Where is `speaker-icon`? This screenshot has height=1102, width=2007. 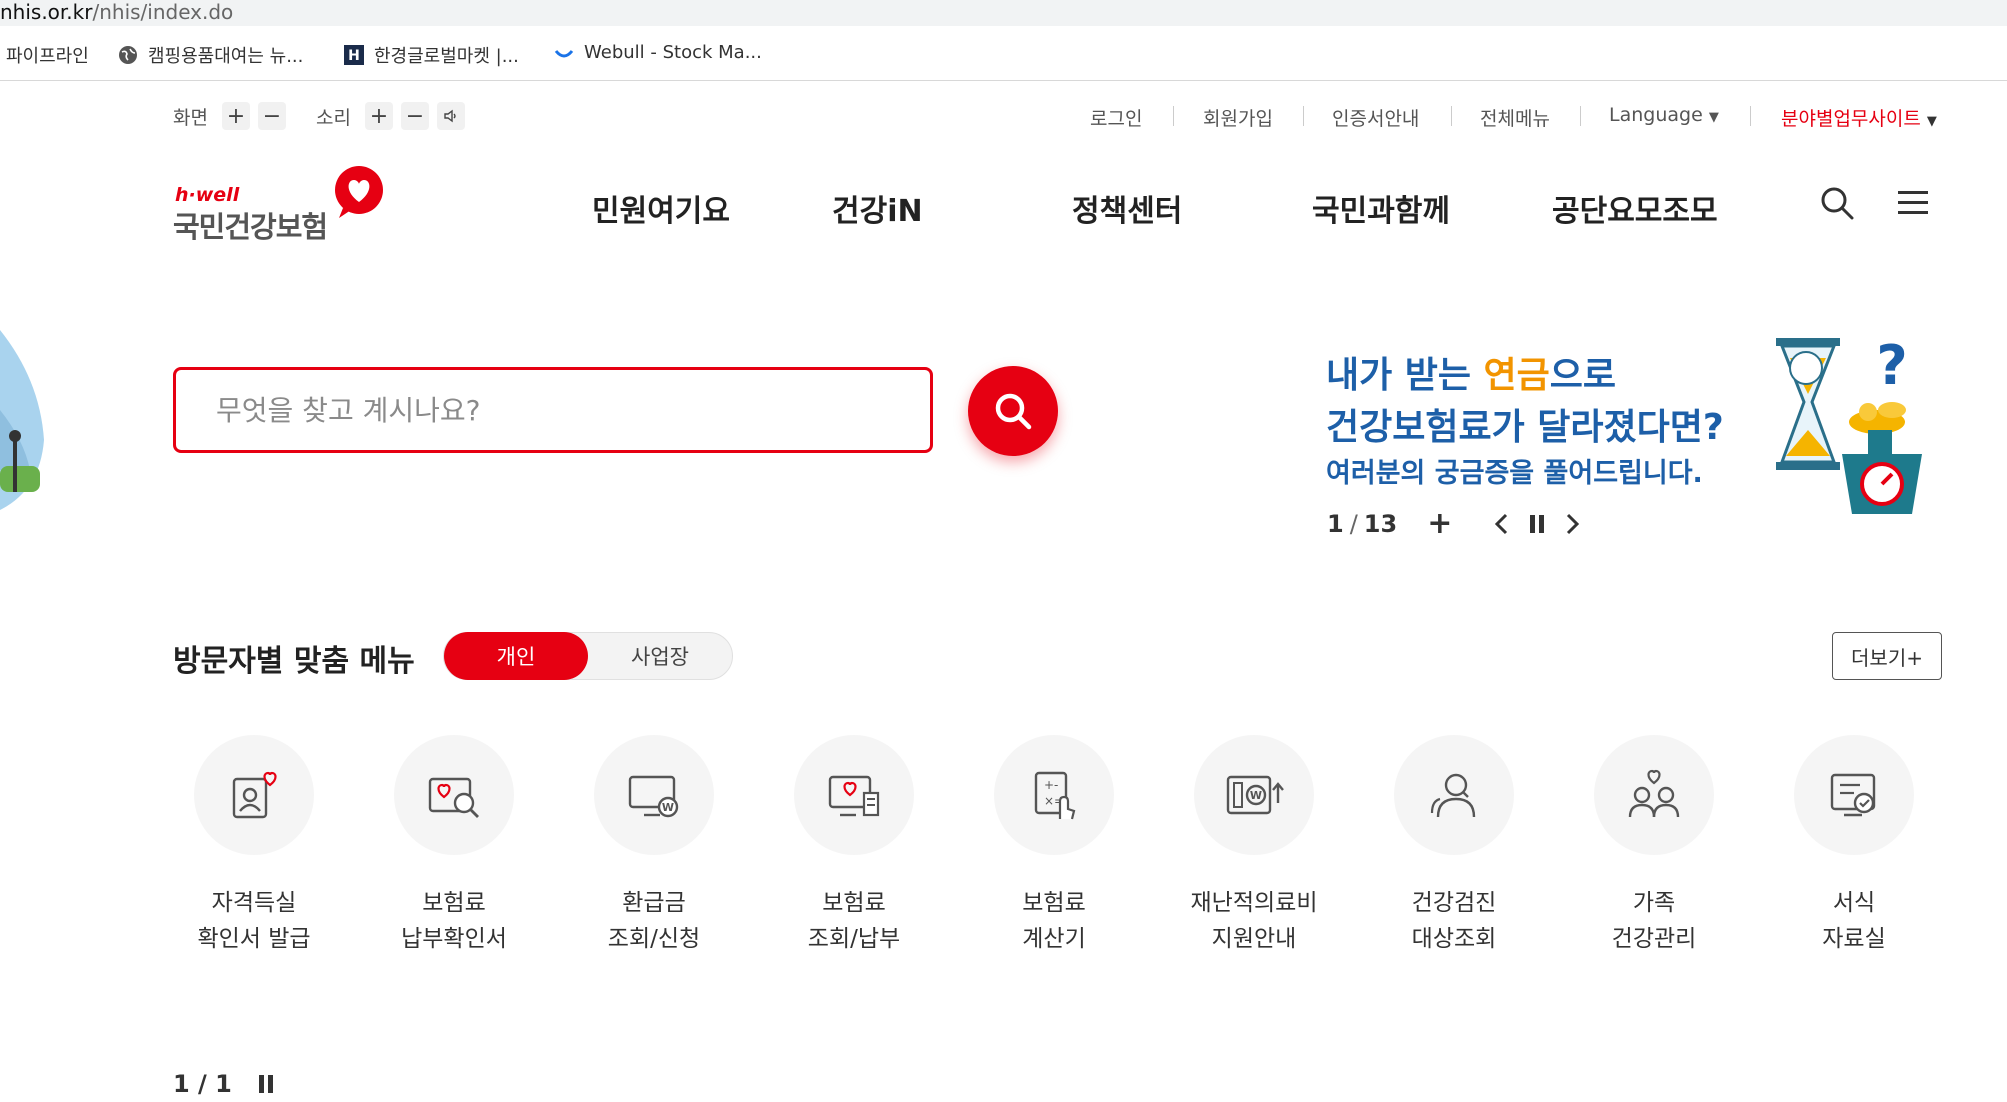 speaker-icon is located at coordinates (450, 116).